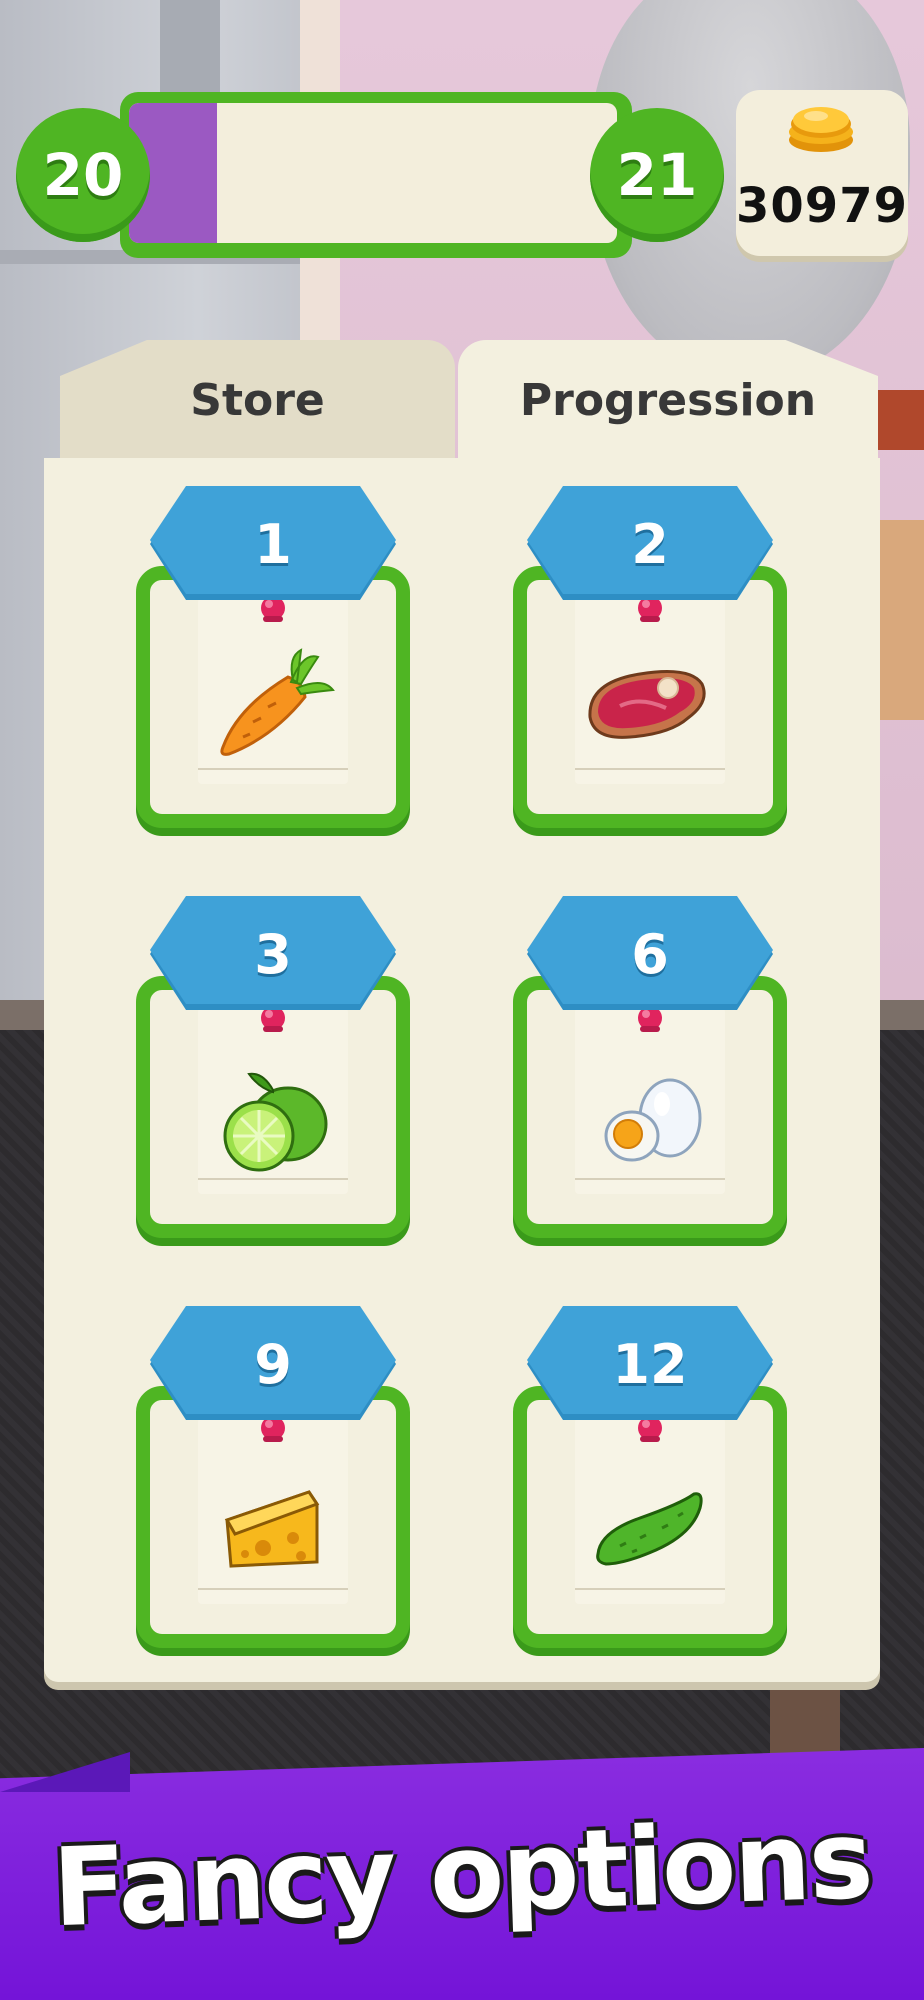 This screenshot has width=924, height=2000. What do you see at coordinates (373, 173) in the screenshot?
I see `xp-bar` at bounding box center [373, 173].